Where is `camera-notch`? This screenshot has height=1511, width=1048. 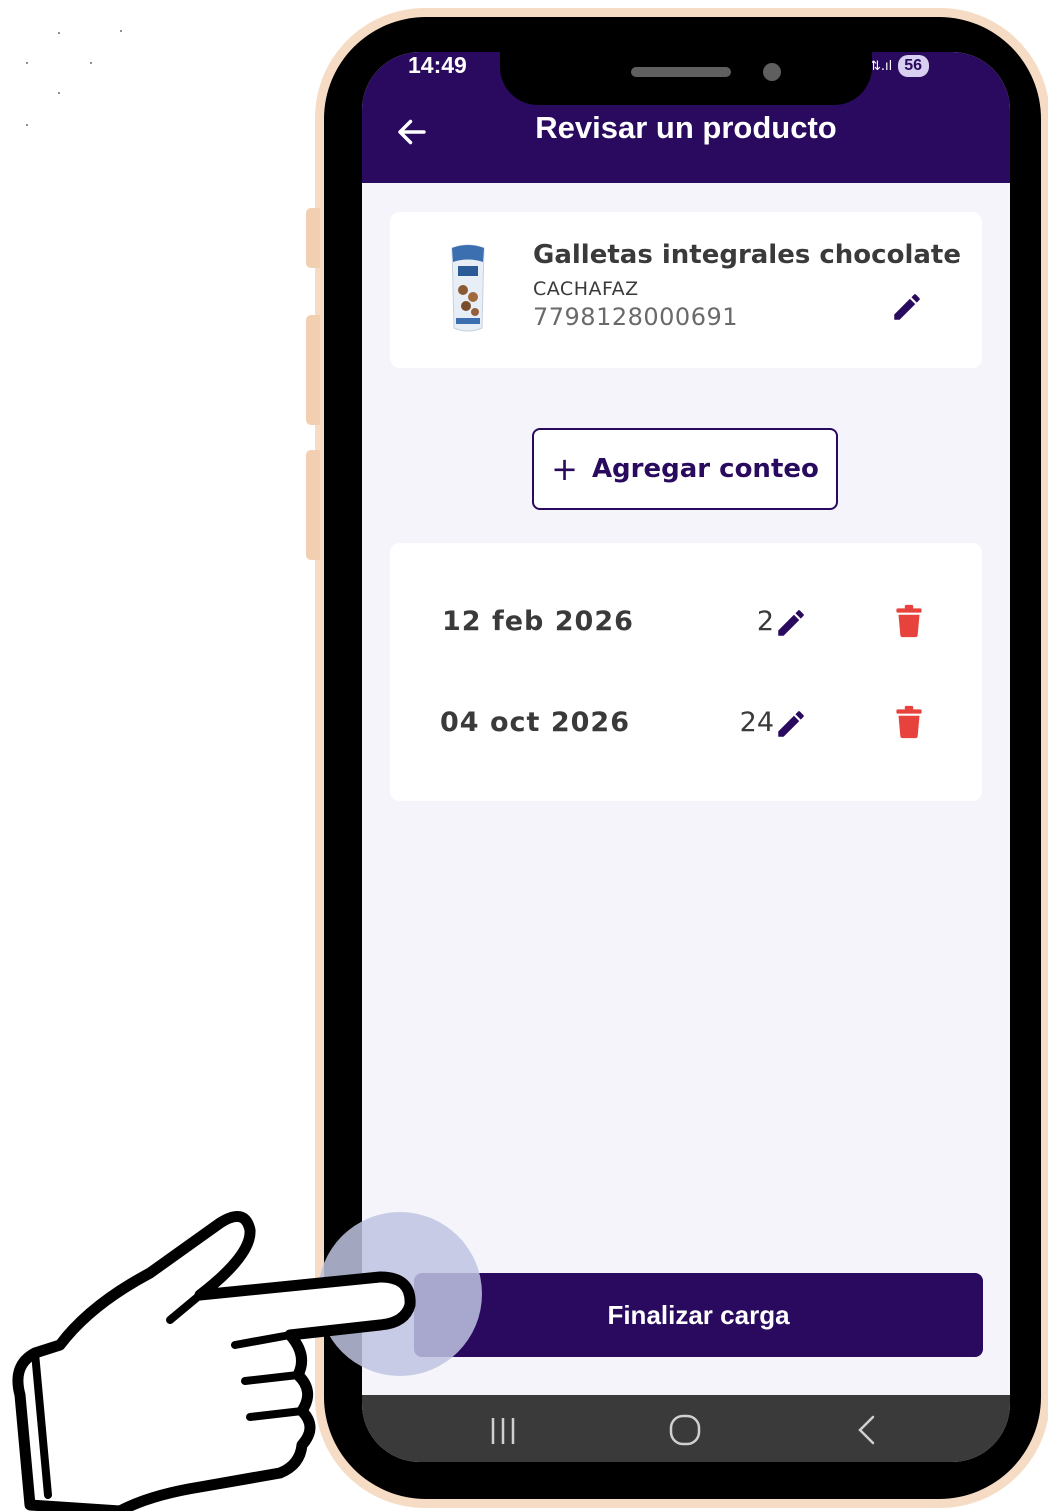
camera-notch is located at coordinates (686, 78).